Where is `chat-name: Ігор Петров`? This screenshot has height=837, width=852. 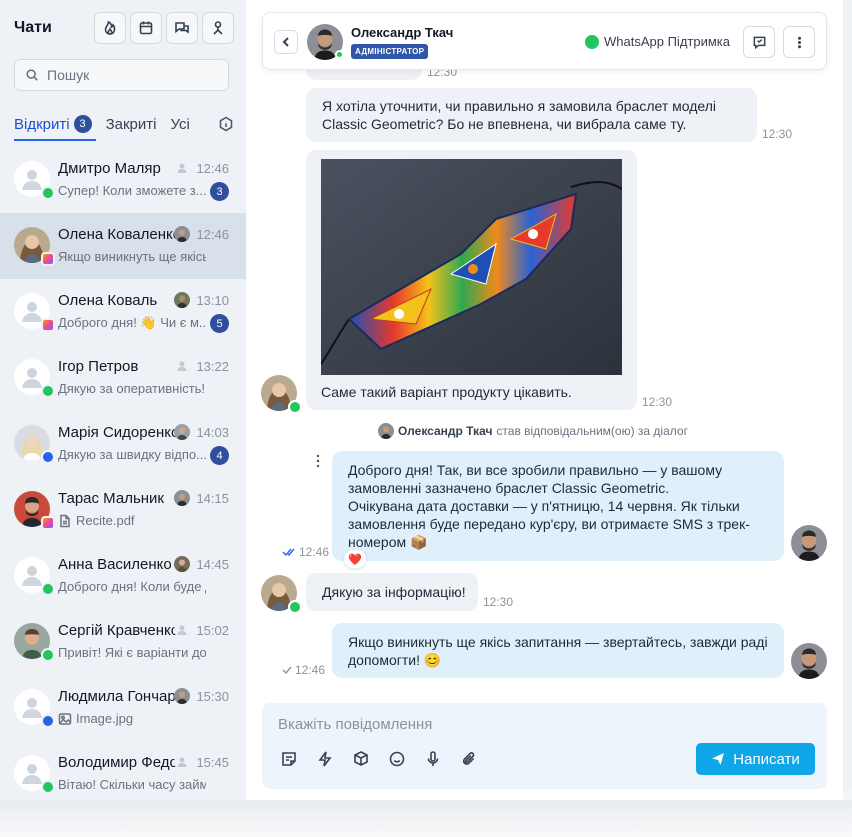
chat-name: Ігор Петров is located at coordinates (98, 366).